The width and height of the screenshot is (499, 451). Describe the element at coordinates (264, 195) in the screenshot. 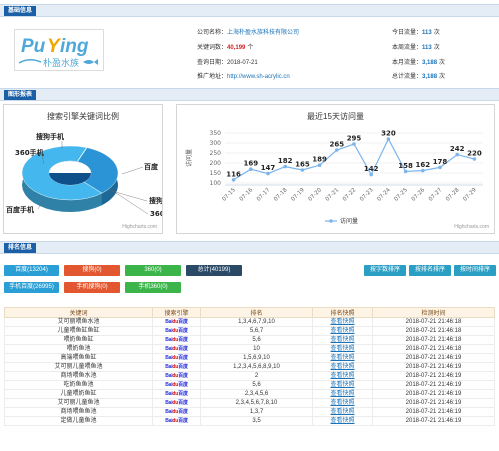

I see `x-tick-label: 07-17` at that location.